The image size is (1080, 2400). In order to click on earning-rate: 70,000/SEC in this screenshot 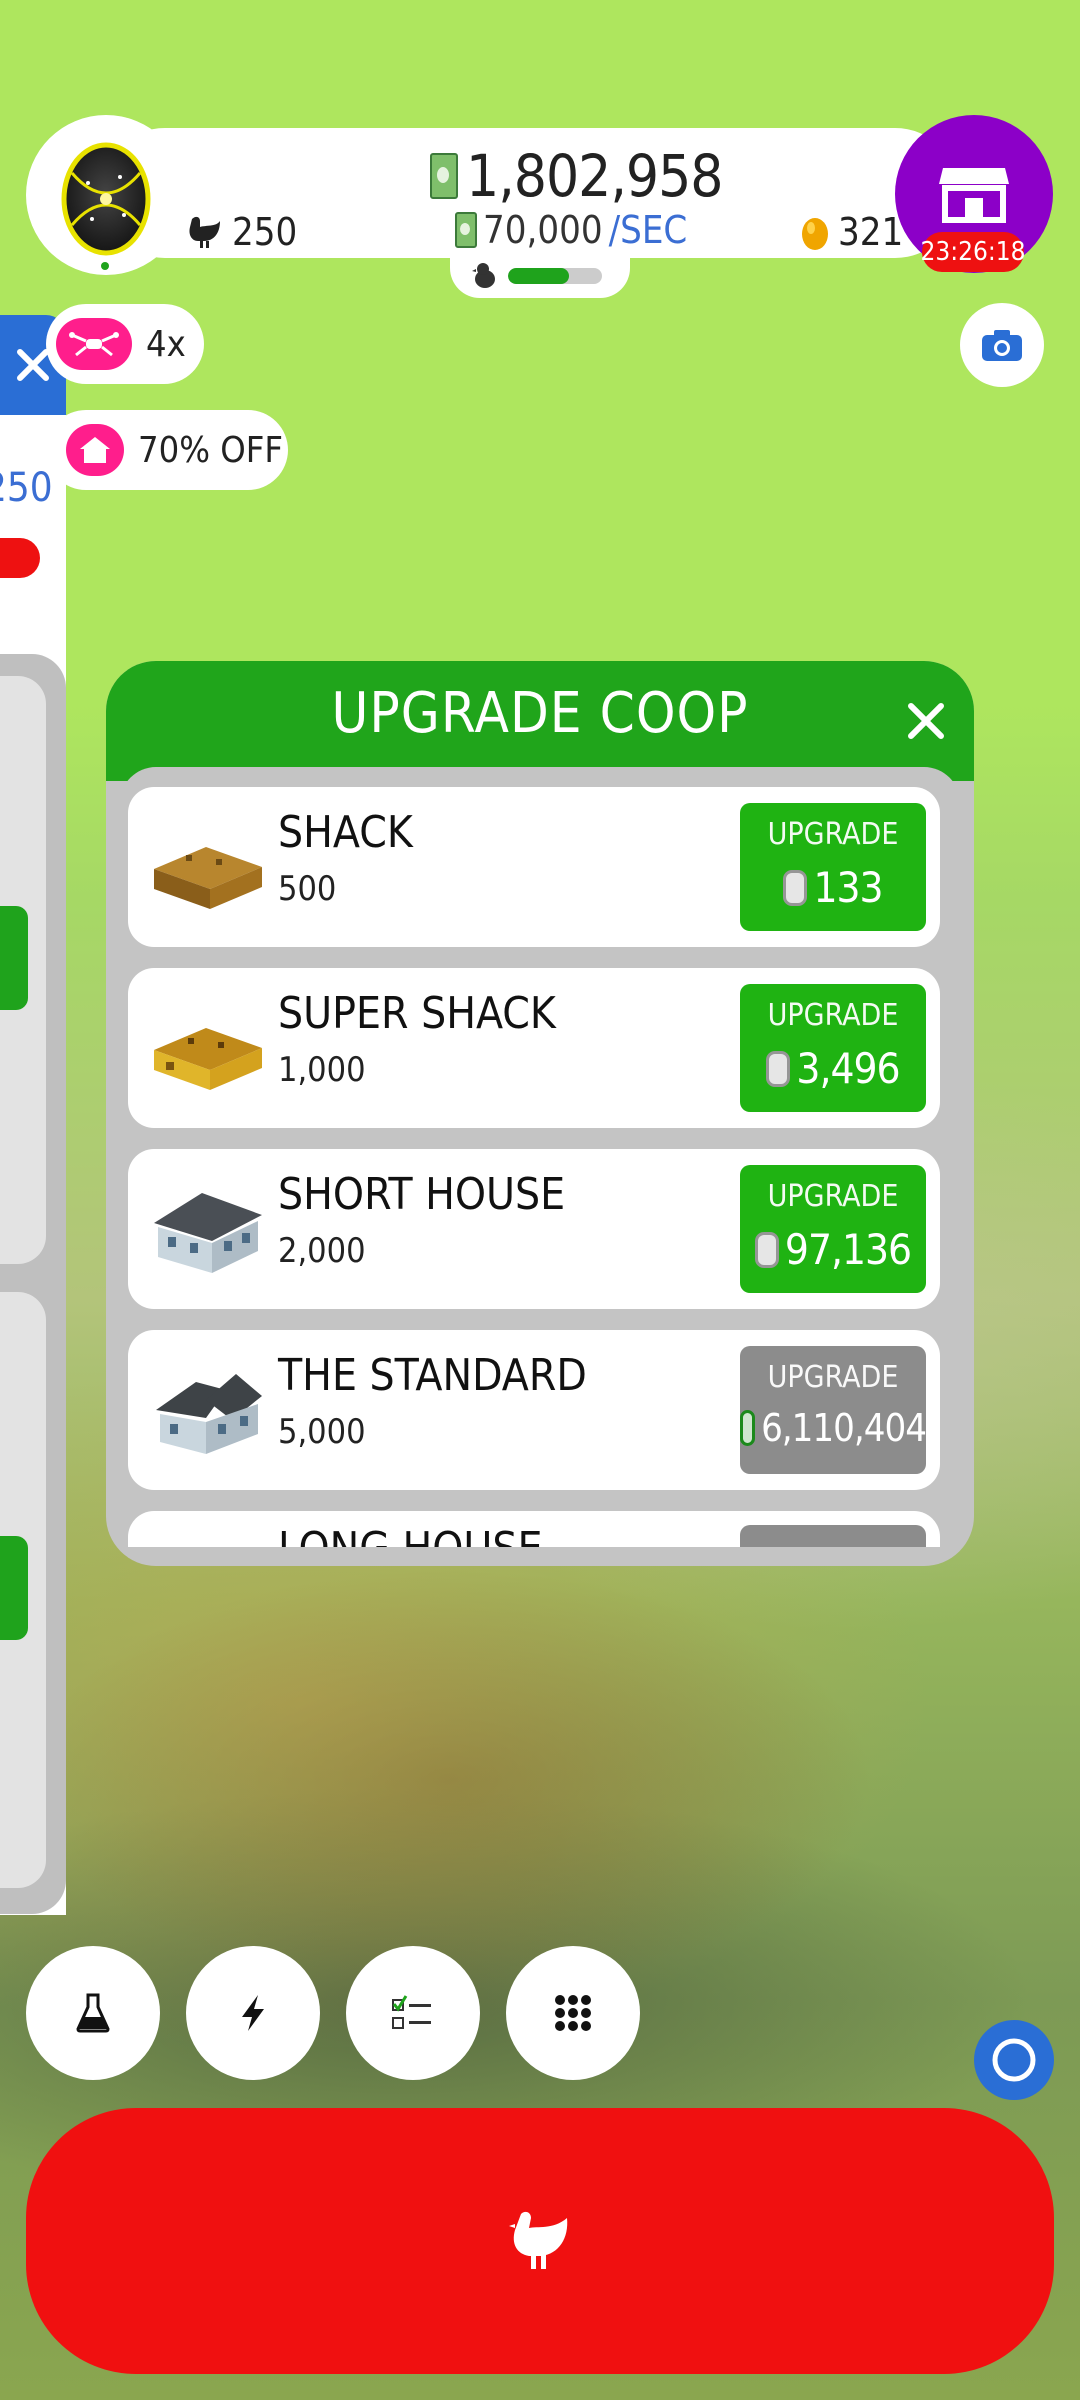, I will do `click(571, 230)`.